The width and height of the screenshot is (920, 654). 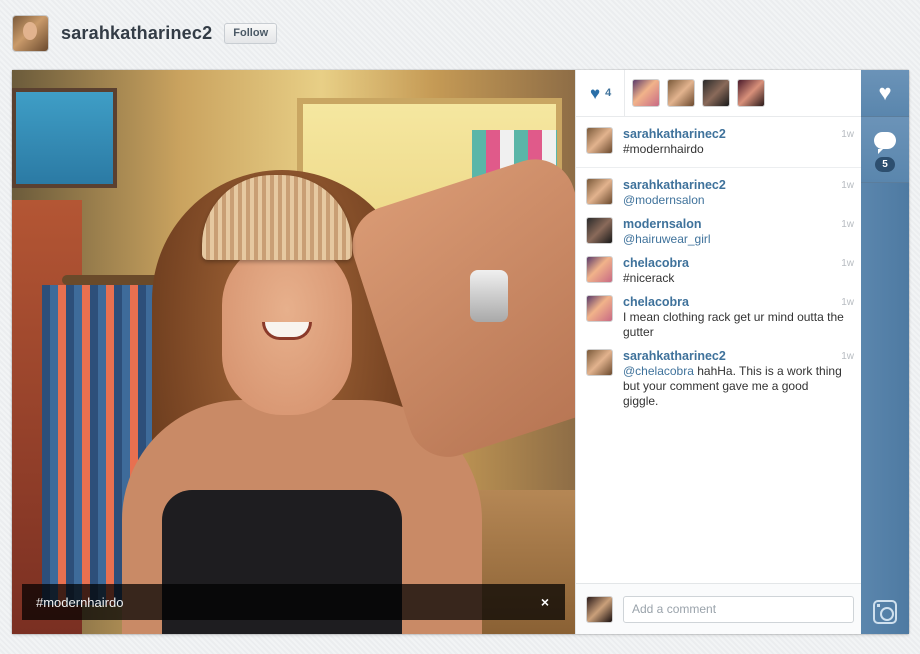 I want to click on comment-text: #modernhairdo, so click(x=734, y=149).